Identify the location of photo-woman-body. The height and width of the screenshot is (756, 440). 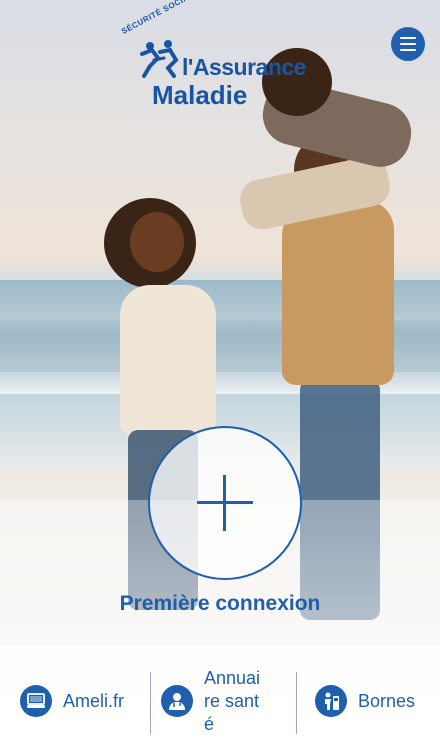
(168, 360).